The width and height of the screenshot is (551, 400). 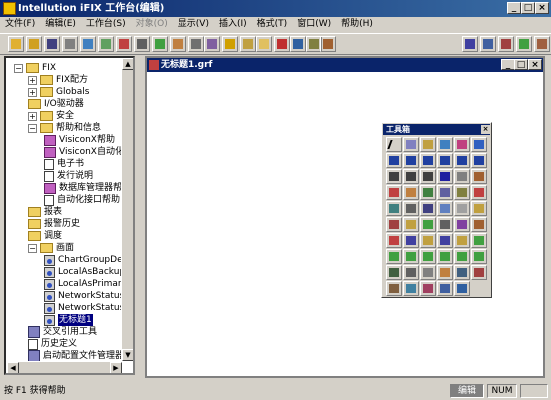 What do you see at coordinates (445, 288) in the screenshot?
I see `recipe-icon` at bounding box center [445, 288].